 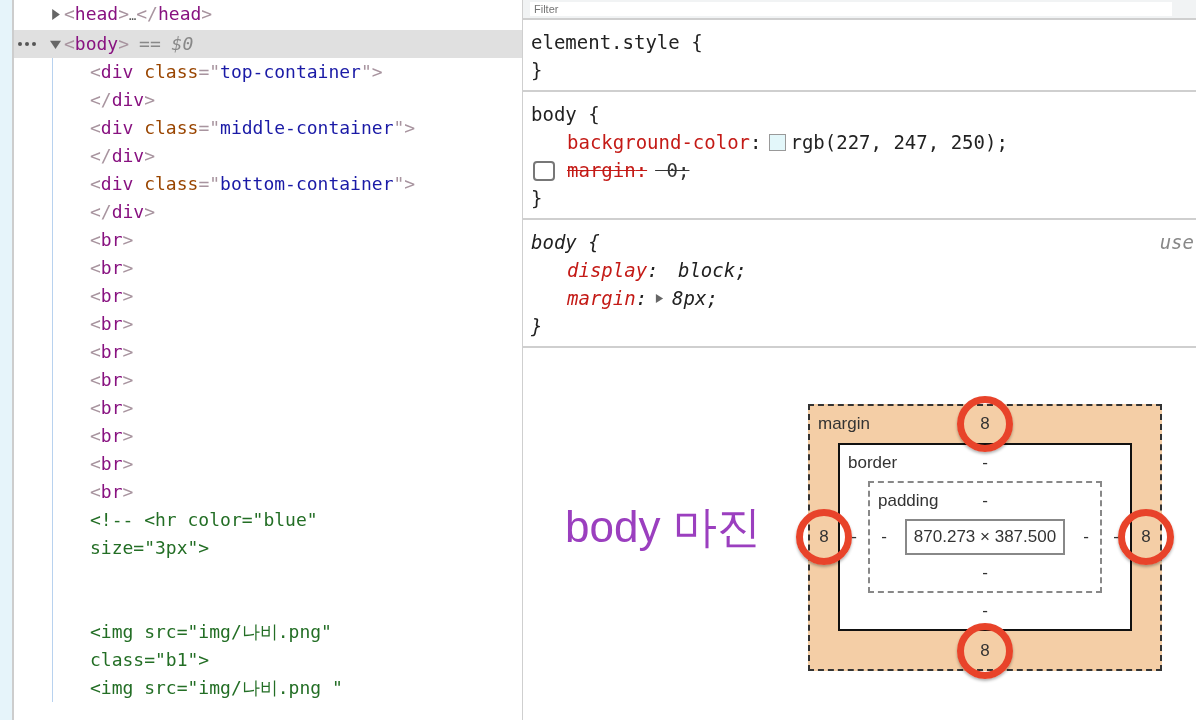 What do you see at coordinates (138, 14) in the screenshot?
I see `html-tag-text: <head>…</head>` at bounding box center [138, 14].